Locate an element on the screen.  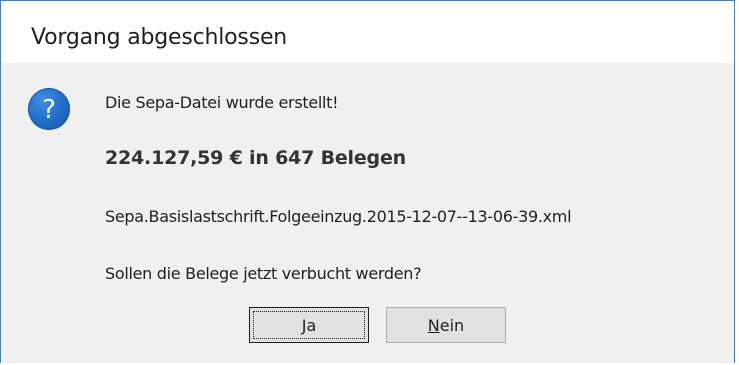
message-question: Sollen die Belege jetzt verbucht werden? is located at coordinates (263, 273).